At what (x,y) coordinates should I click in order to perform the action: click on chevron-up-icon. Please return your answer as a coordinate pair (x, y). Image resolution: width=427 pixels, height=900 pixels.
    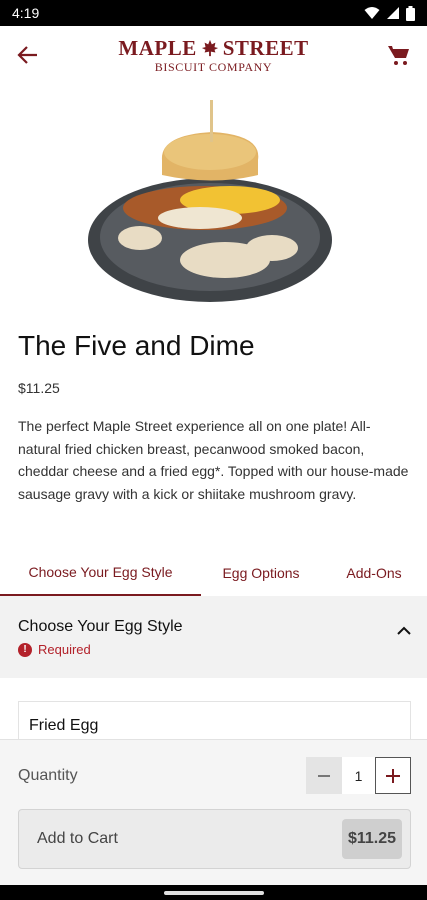
    Looking at the image, I should click on (404, 631).